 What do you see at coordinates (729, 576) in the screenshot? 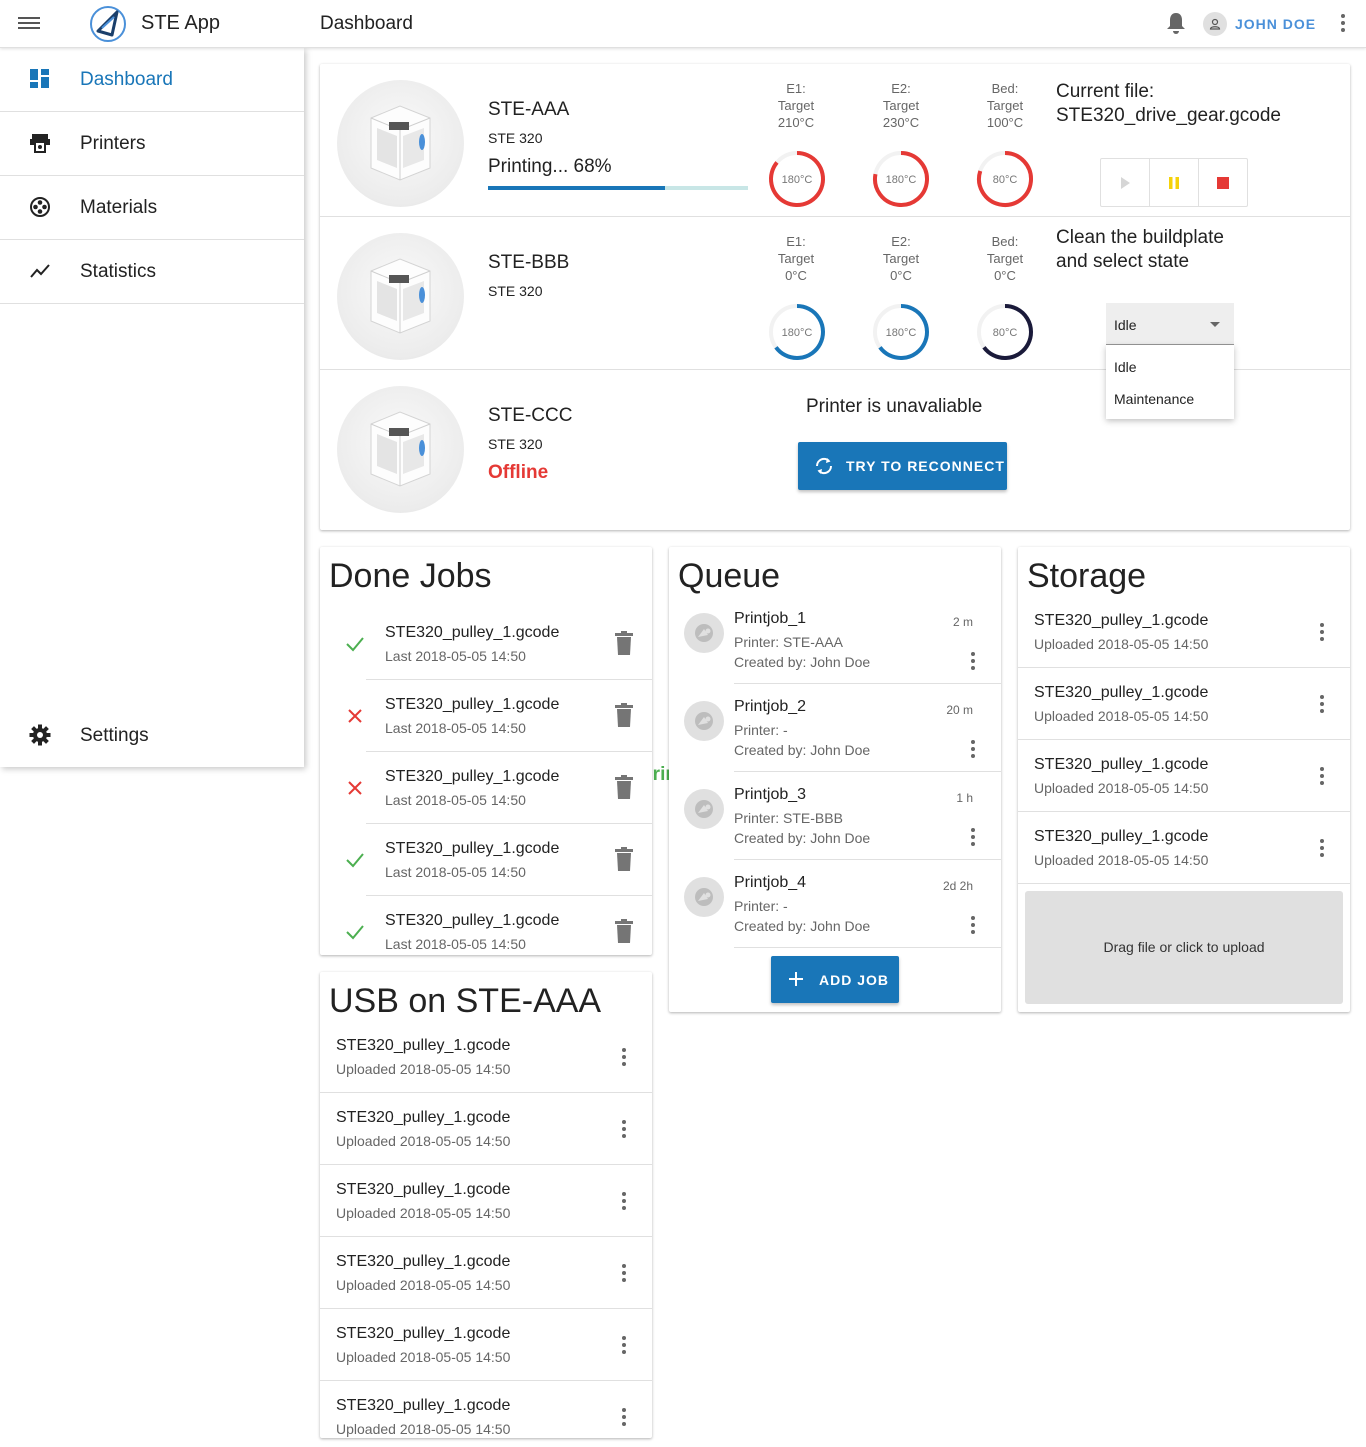
I see `queue-title: Queue` at bounding box center [729, 576].